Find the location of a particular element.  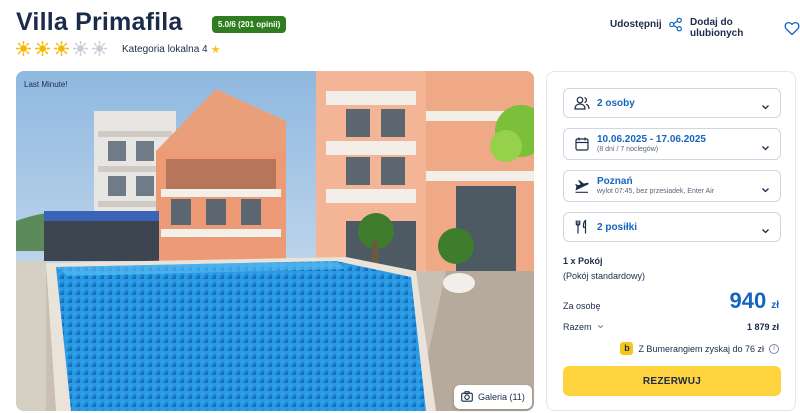

price-value: 940 is located at coordinates (748, 300).